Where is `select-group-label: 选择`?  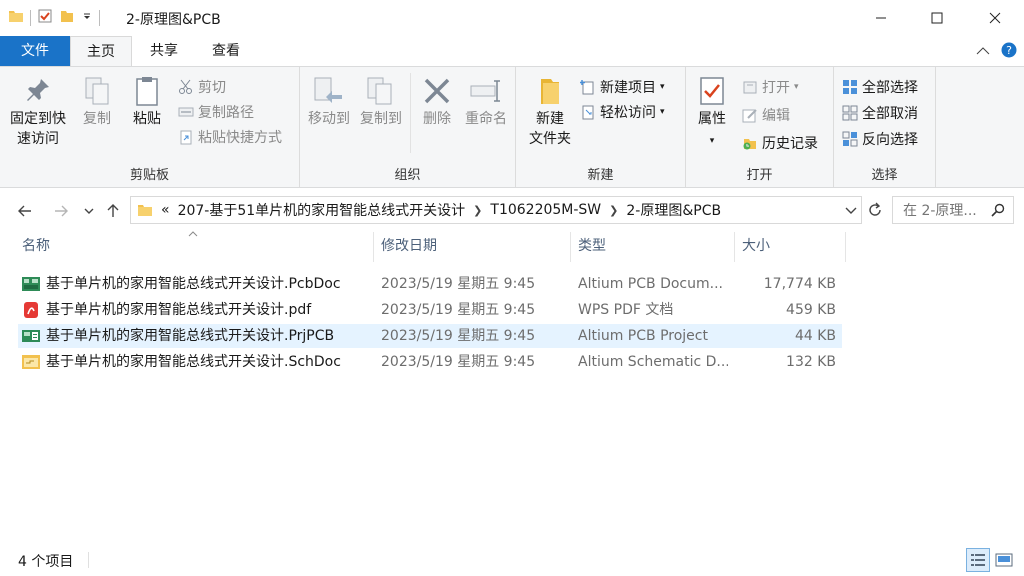 select-group-label: 选择 is located at coordinates (884, 175).